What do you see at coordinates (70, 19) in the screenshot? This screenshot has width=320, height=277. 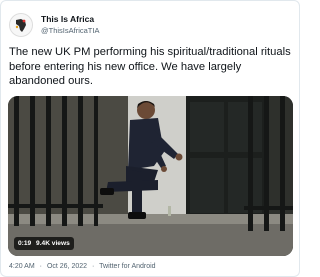 I see `author-display-name: This Is Africa` at bounding box center [70, 19].